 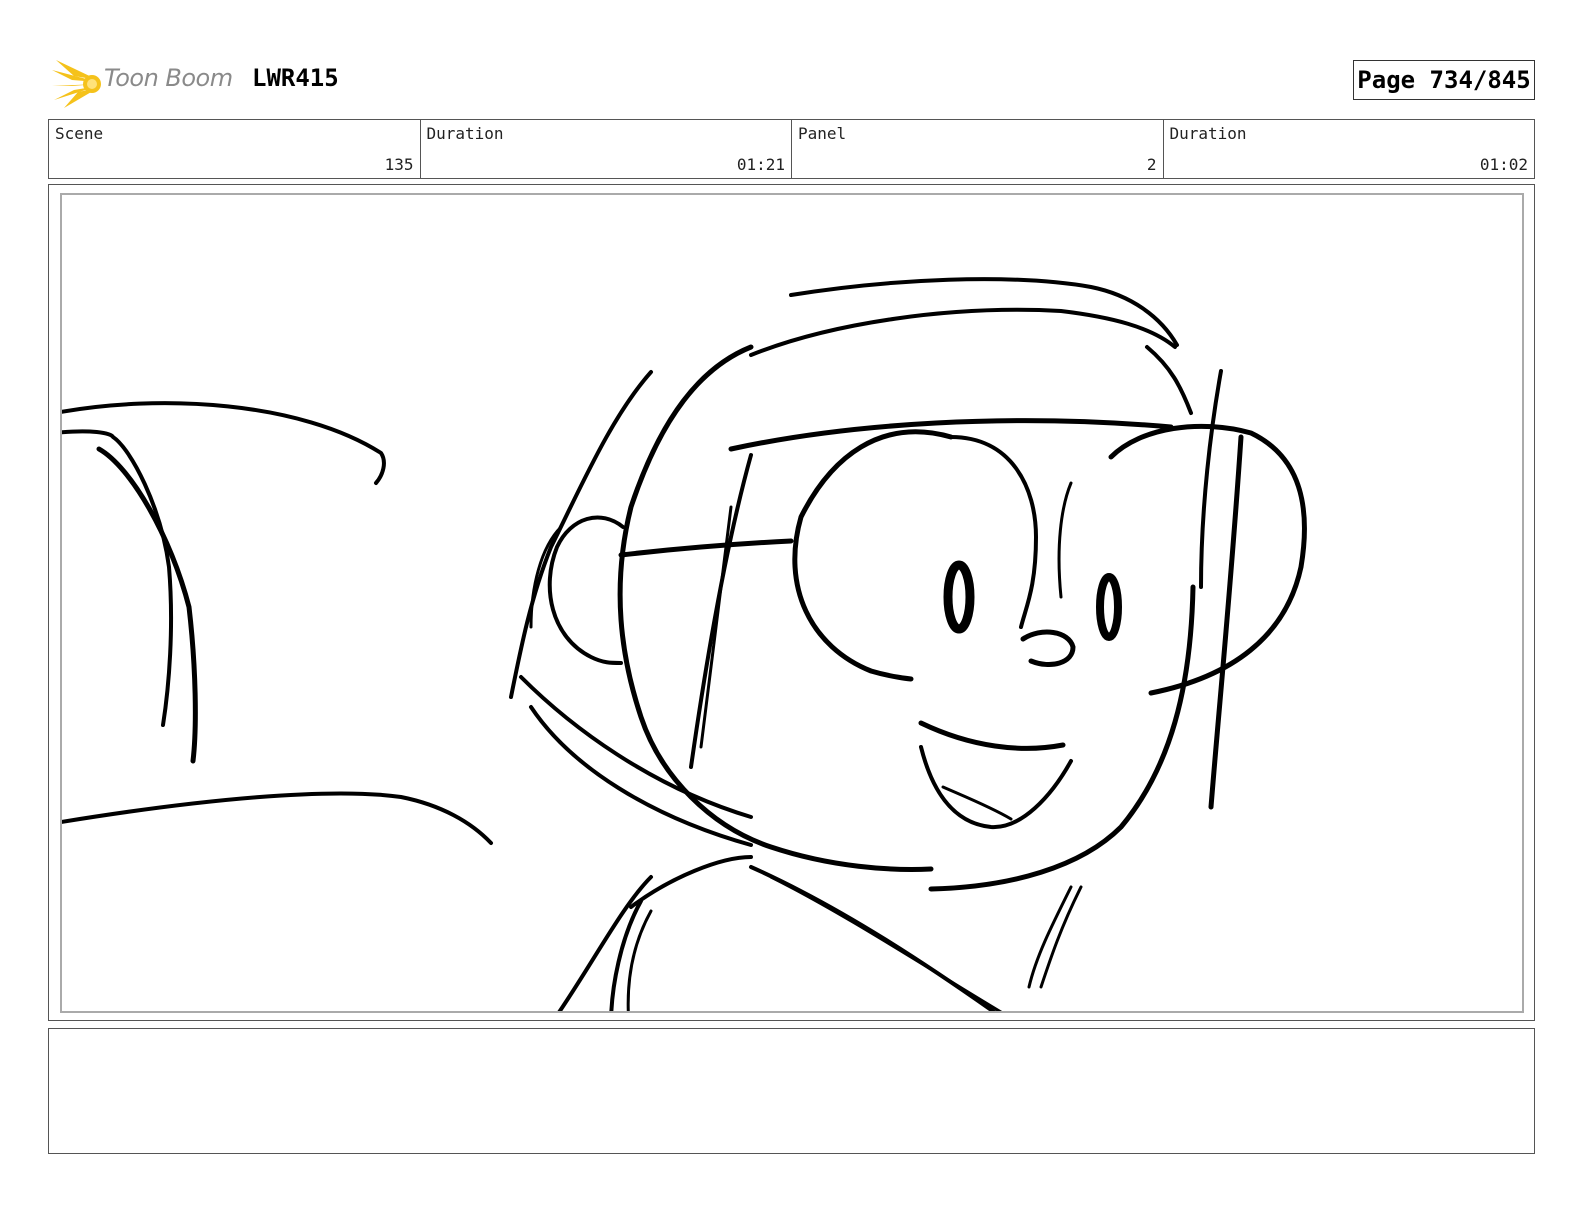 I want to click on scene-duration-label: Duration, so click(x=465, y=133).